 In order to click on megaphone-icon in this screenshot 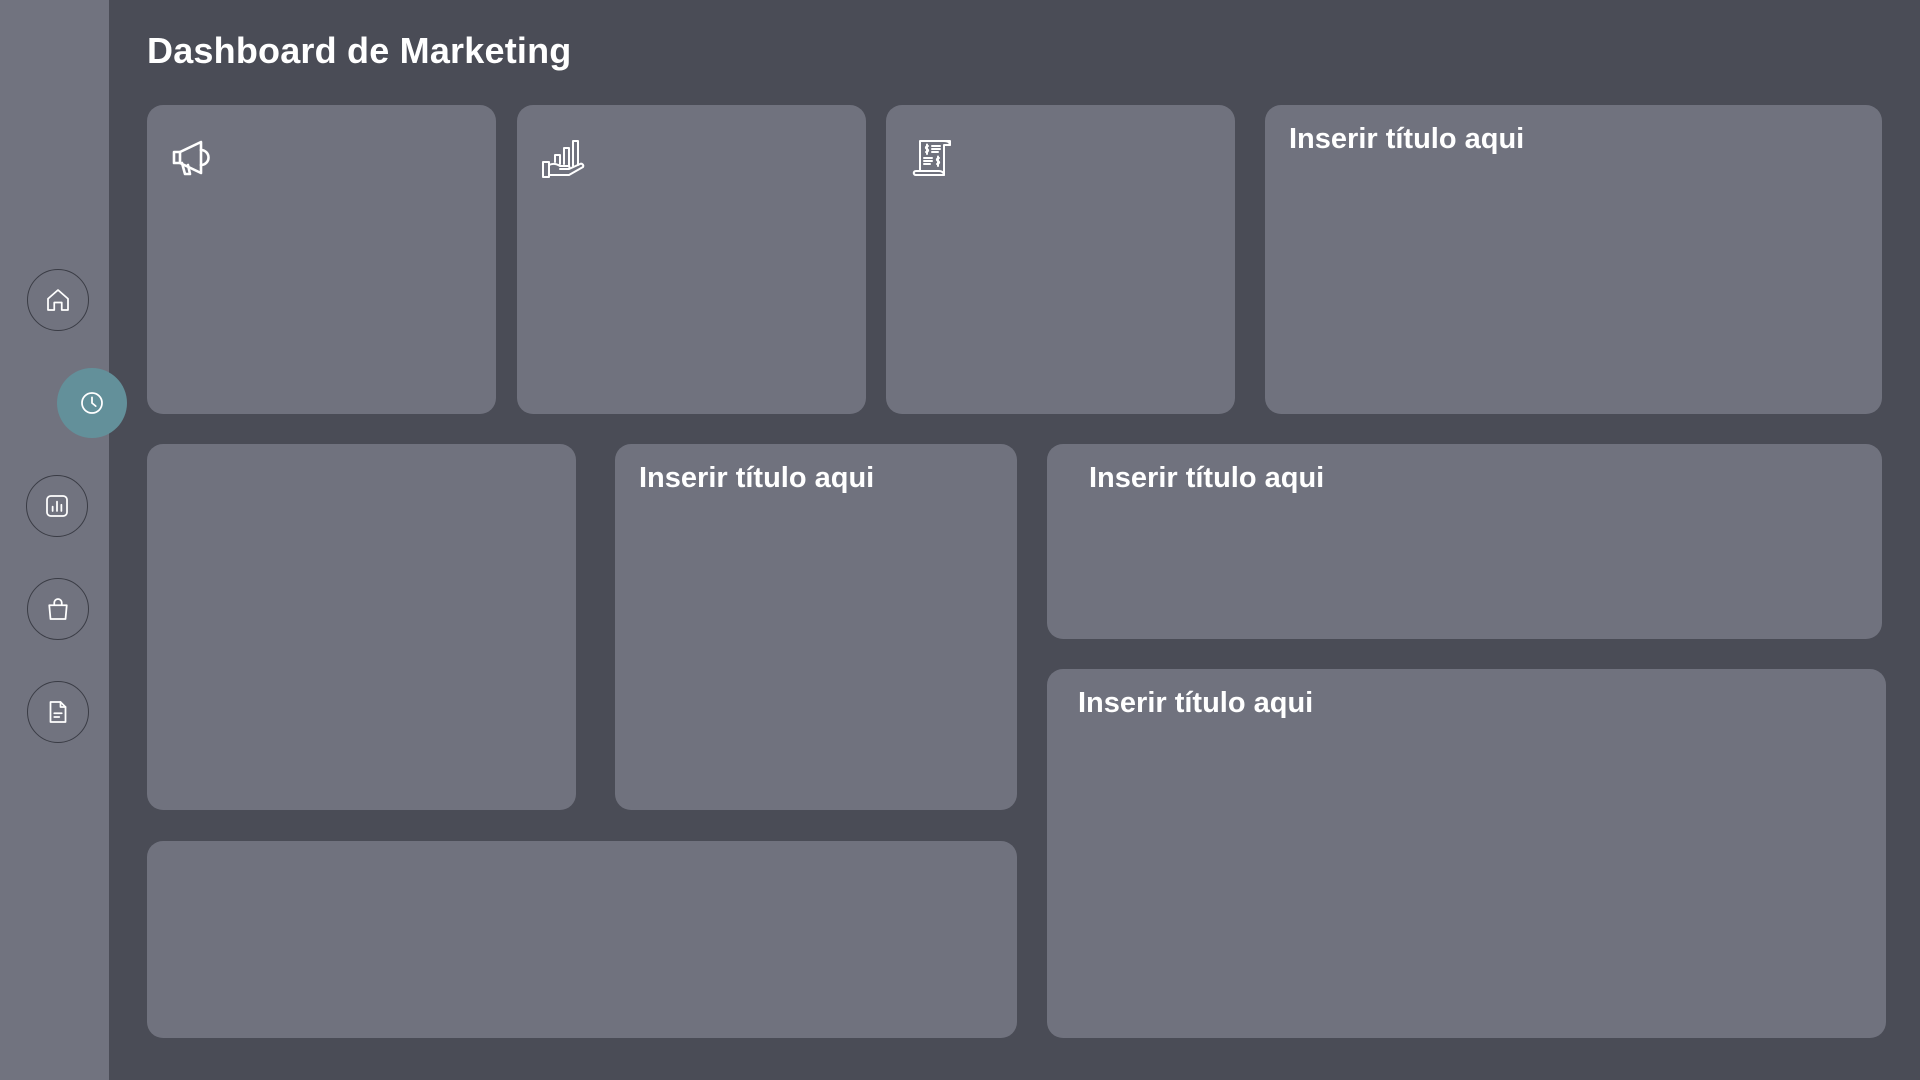, I will do `click(191, 158)`.